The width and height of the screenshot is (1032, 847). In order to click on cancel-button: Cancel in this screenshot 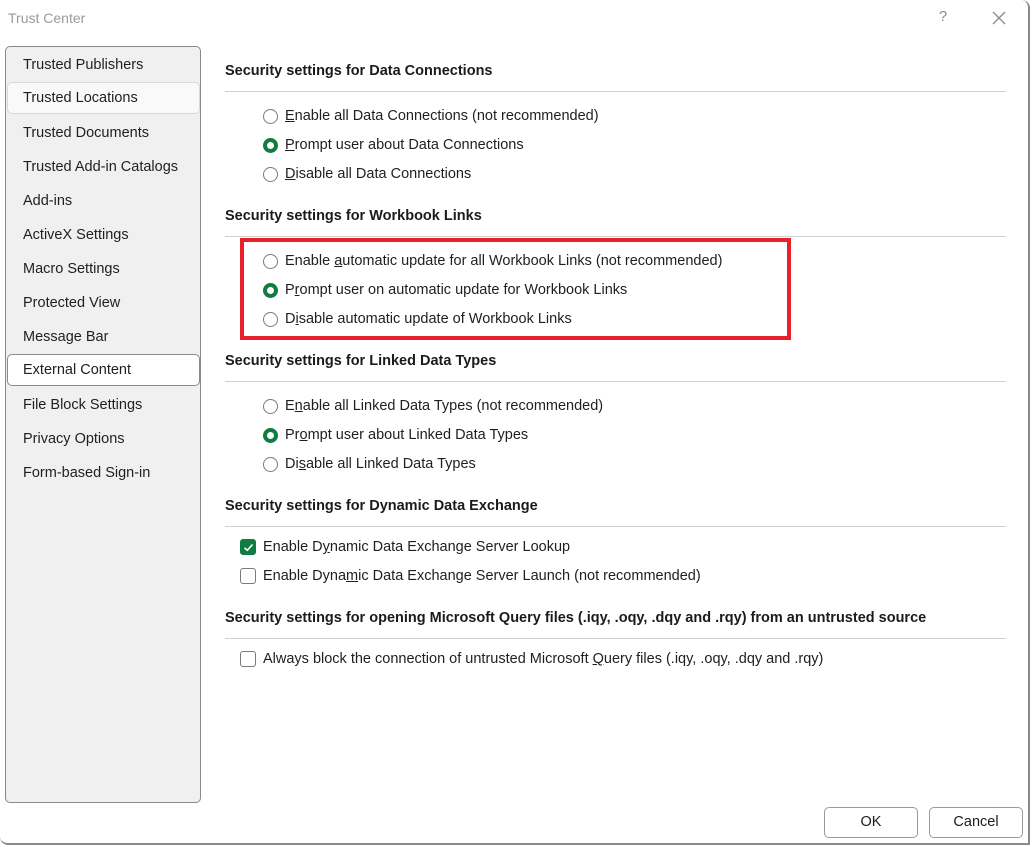, I will do `click(976, 822)`.